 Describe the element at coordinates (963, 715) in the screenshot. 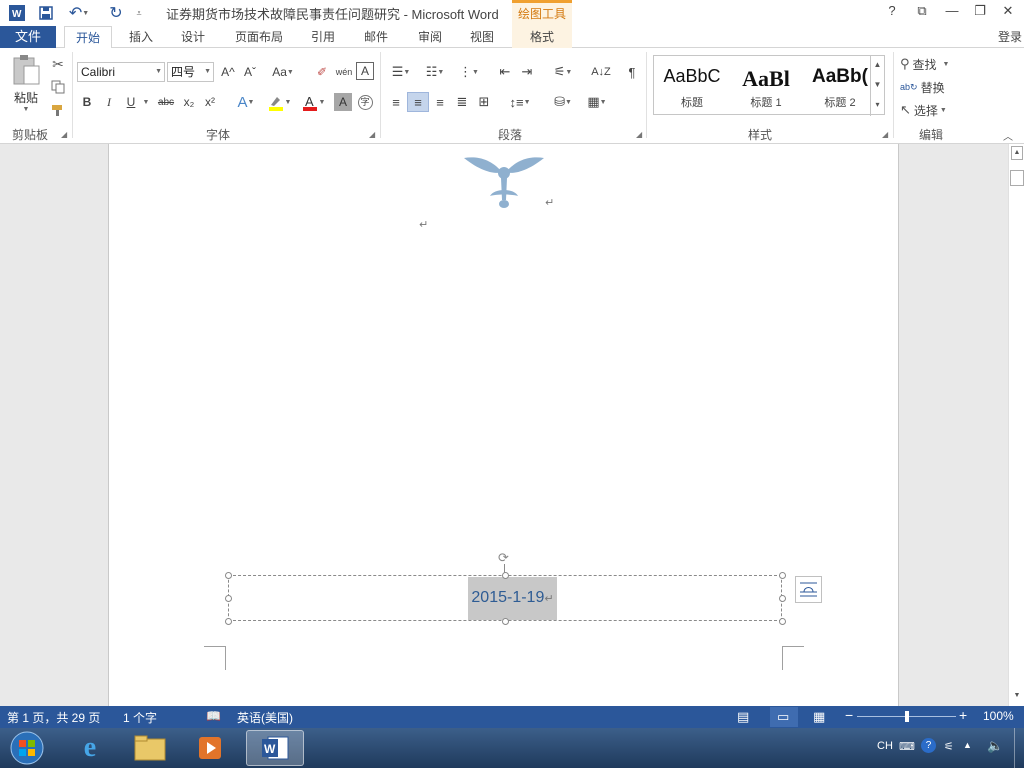

I see `zoom-in-button: +` at that location.